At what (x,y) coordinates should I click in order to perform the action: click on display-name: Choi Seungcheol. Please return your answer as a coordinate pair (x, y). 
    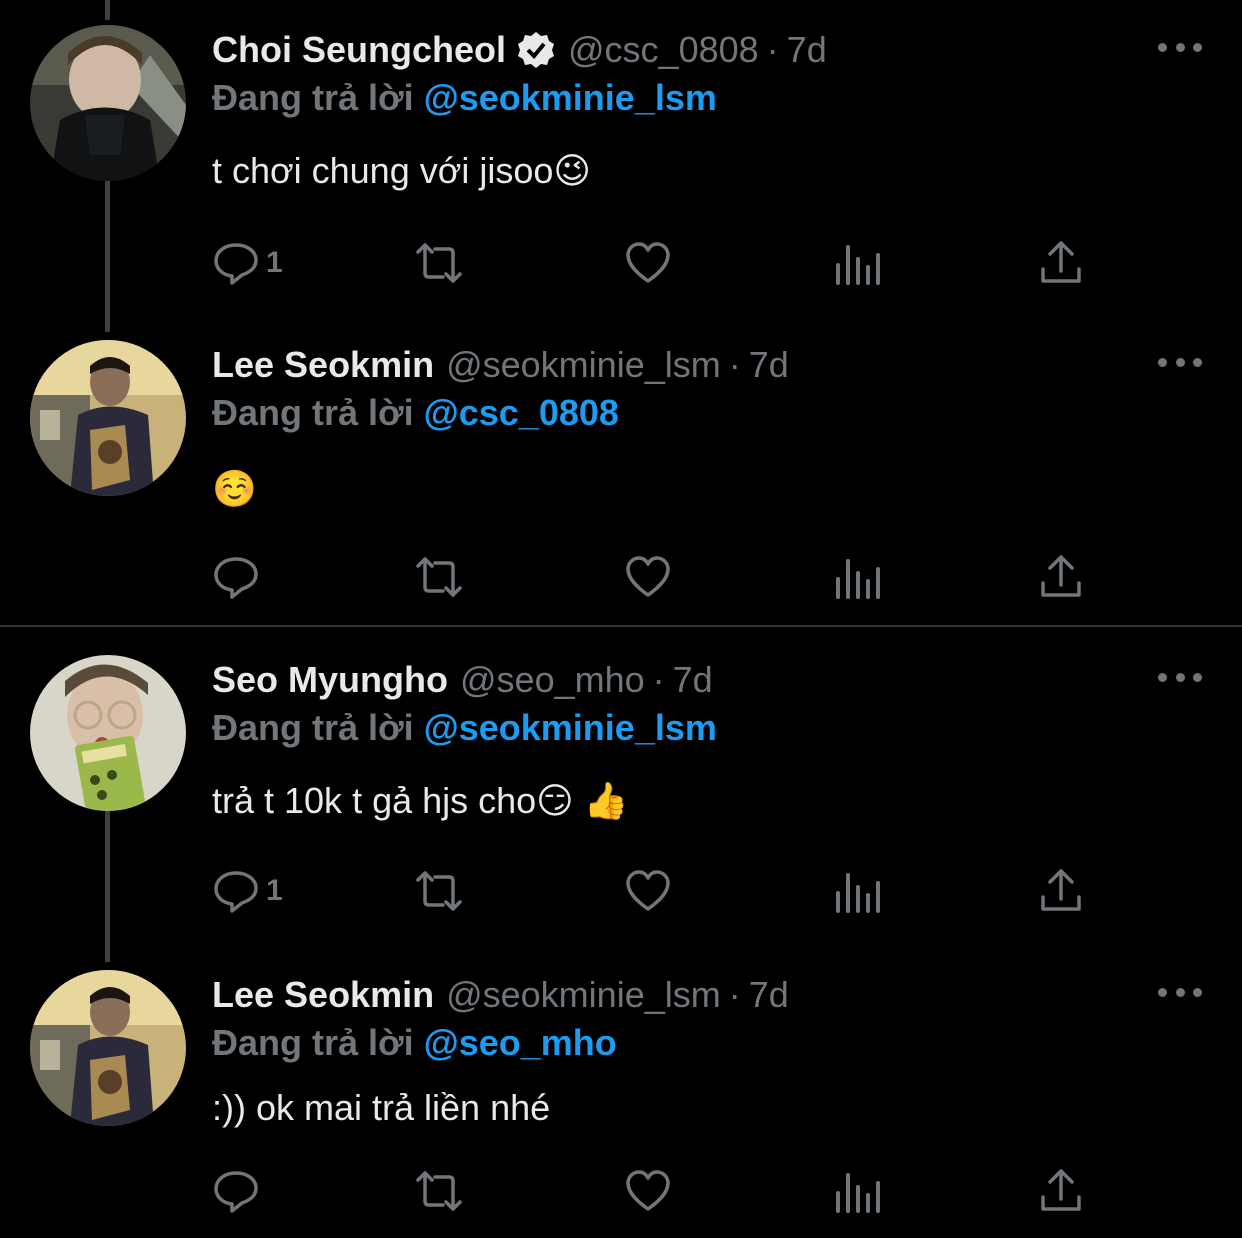
    Looking at the image, I should click on (359, 50).